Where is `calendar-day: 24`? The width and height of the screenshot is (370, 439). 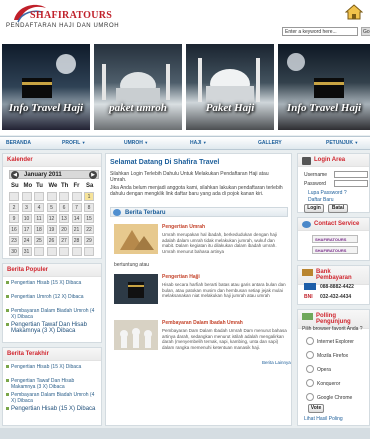 calendar-day: 24 is located at coordinates (26, 240).